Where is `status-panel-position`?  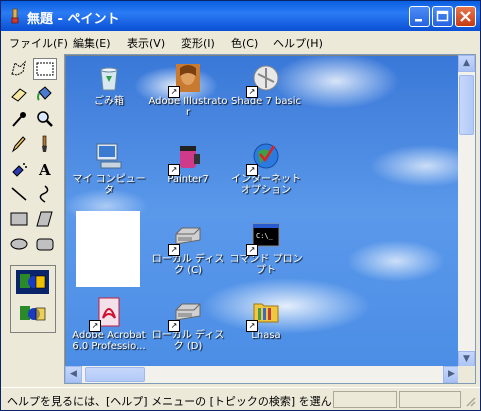
status-panel-position is located at coordinates (365, 399).